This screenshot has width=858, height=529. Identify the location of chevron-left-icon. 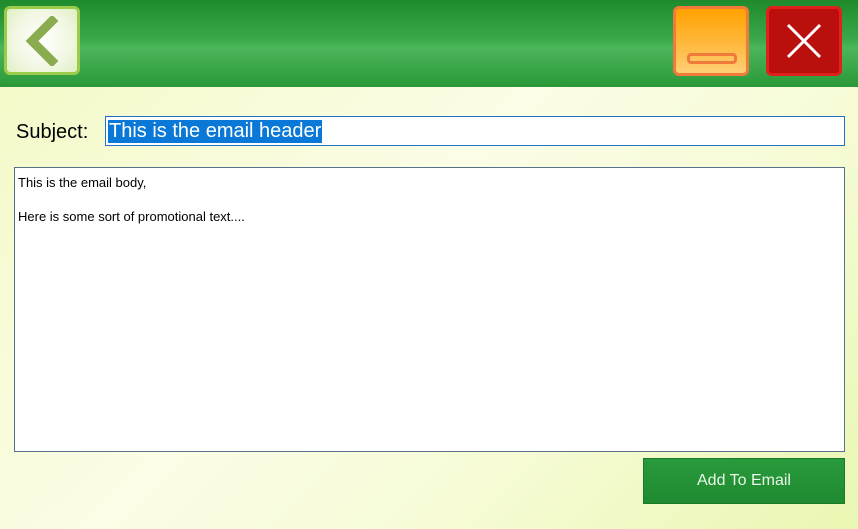
(42, 40).